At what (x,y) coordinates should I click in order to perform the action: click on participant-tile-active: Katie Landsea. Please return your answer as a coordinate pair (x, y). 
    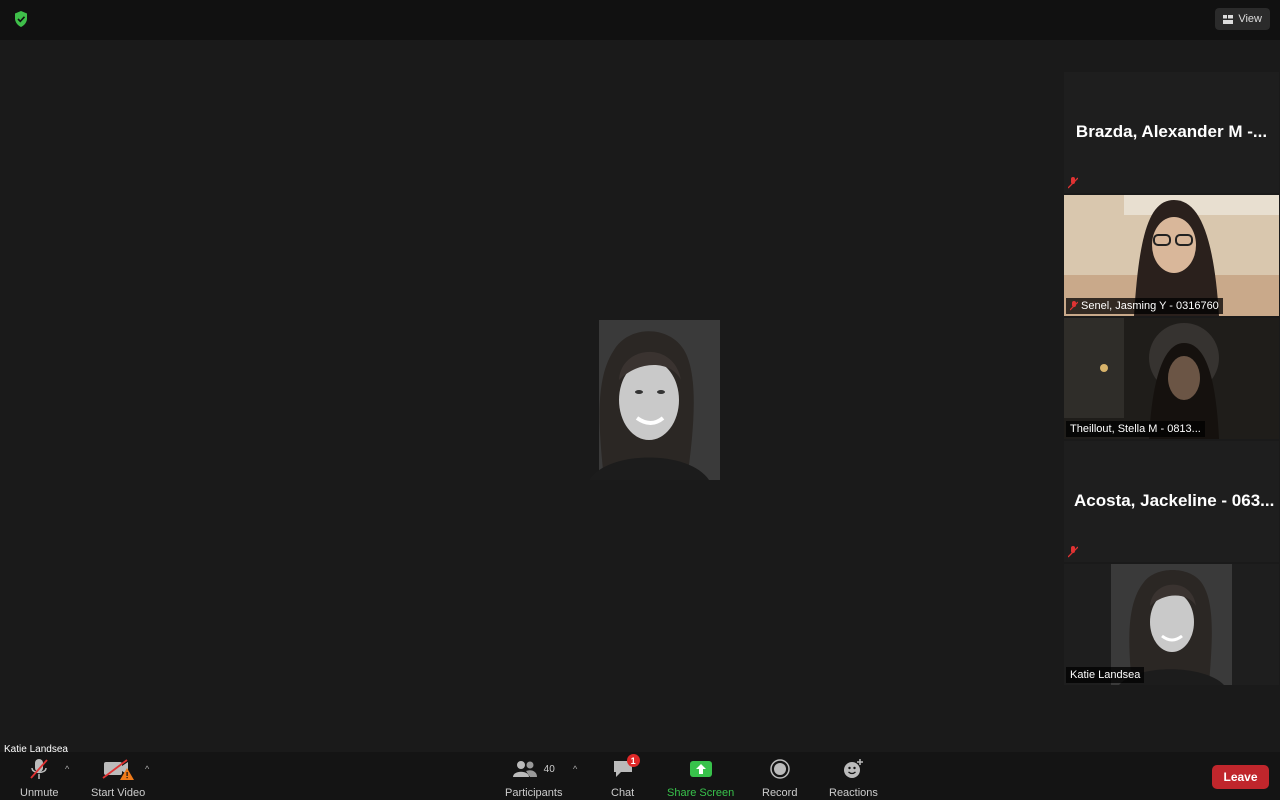
    Looking at the image, I should click on (1171, 624).